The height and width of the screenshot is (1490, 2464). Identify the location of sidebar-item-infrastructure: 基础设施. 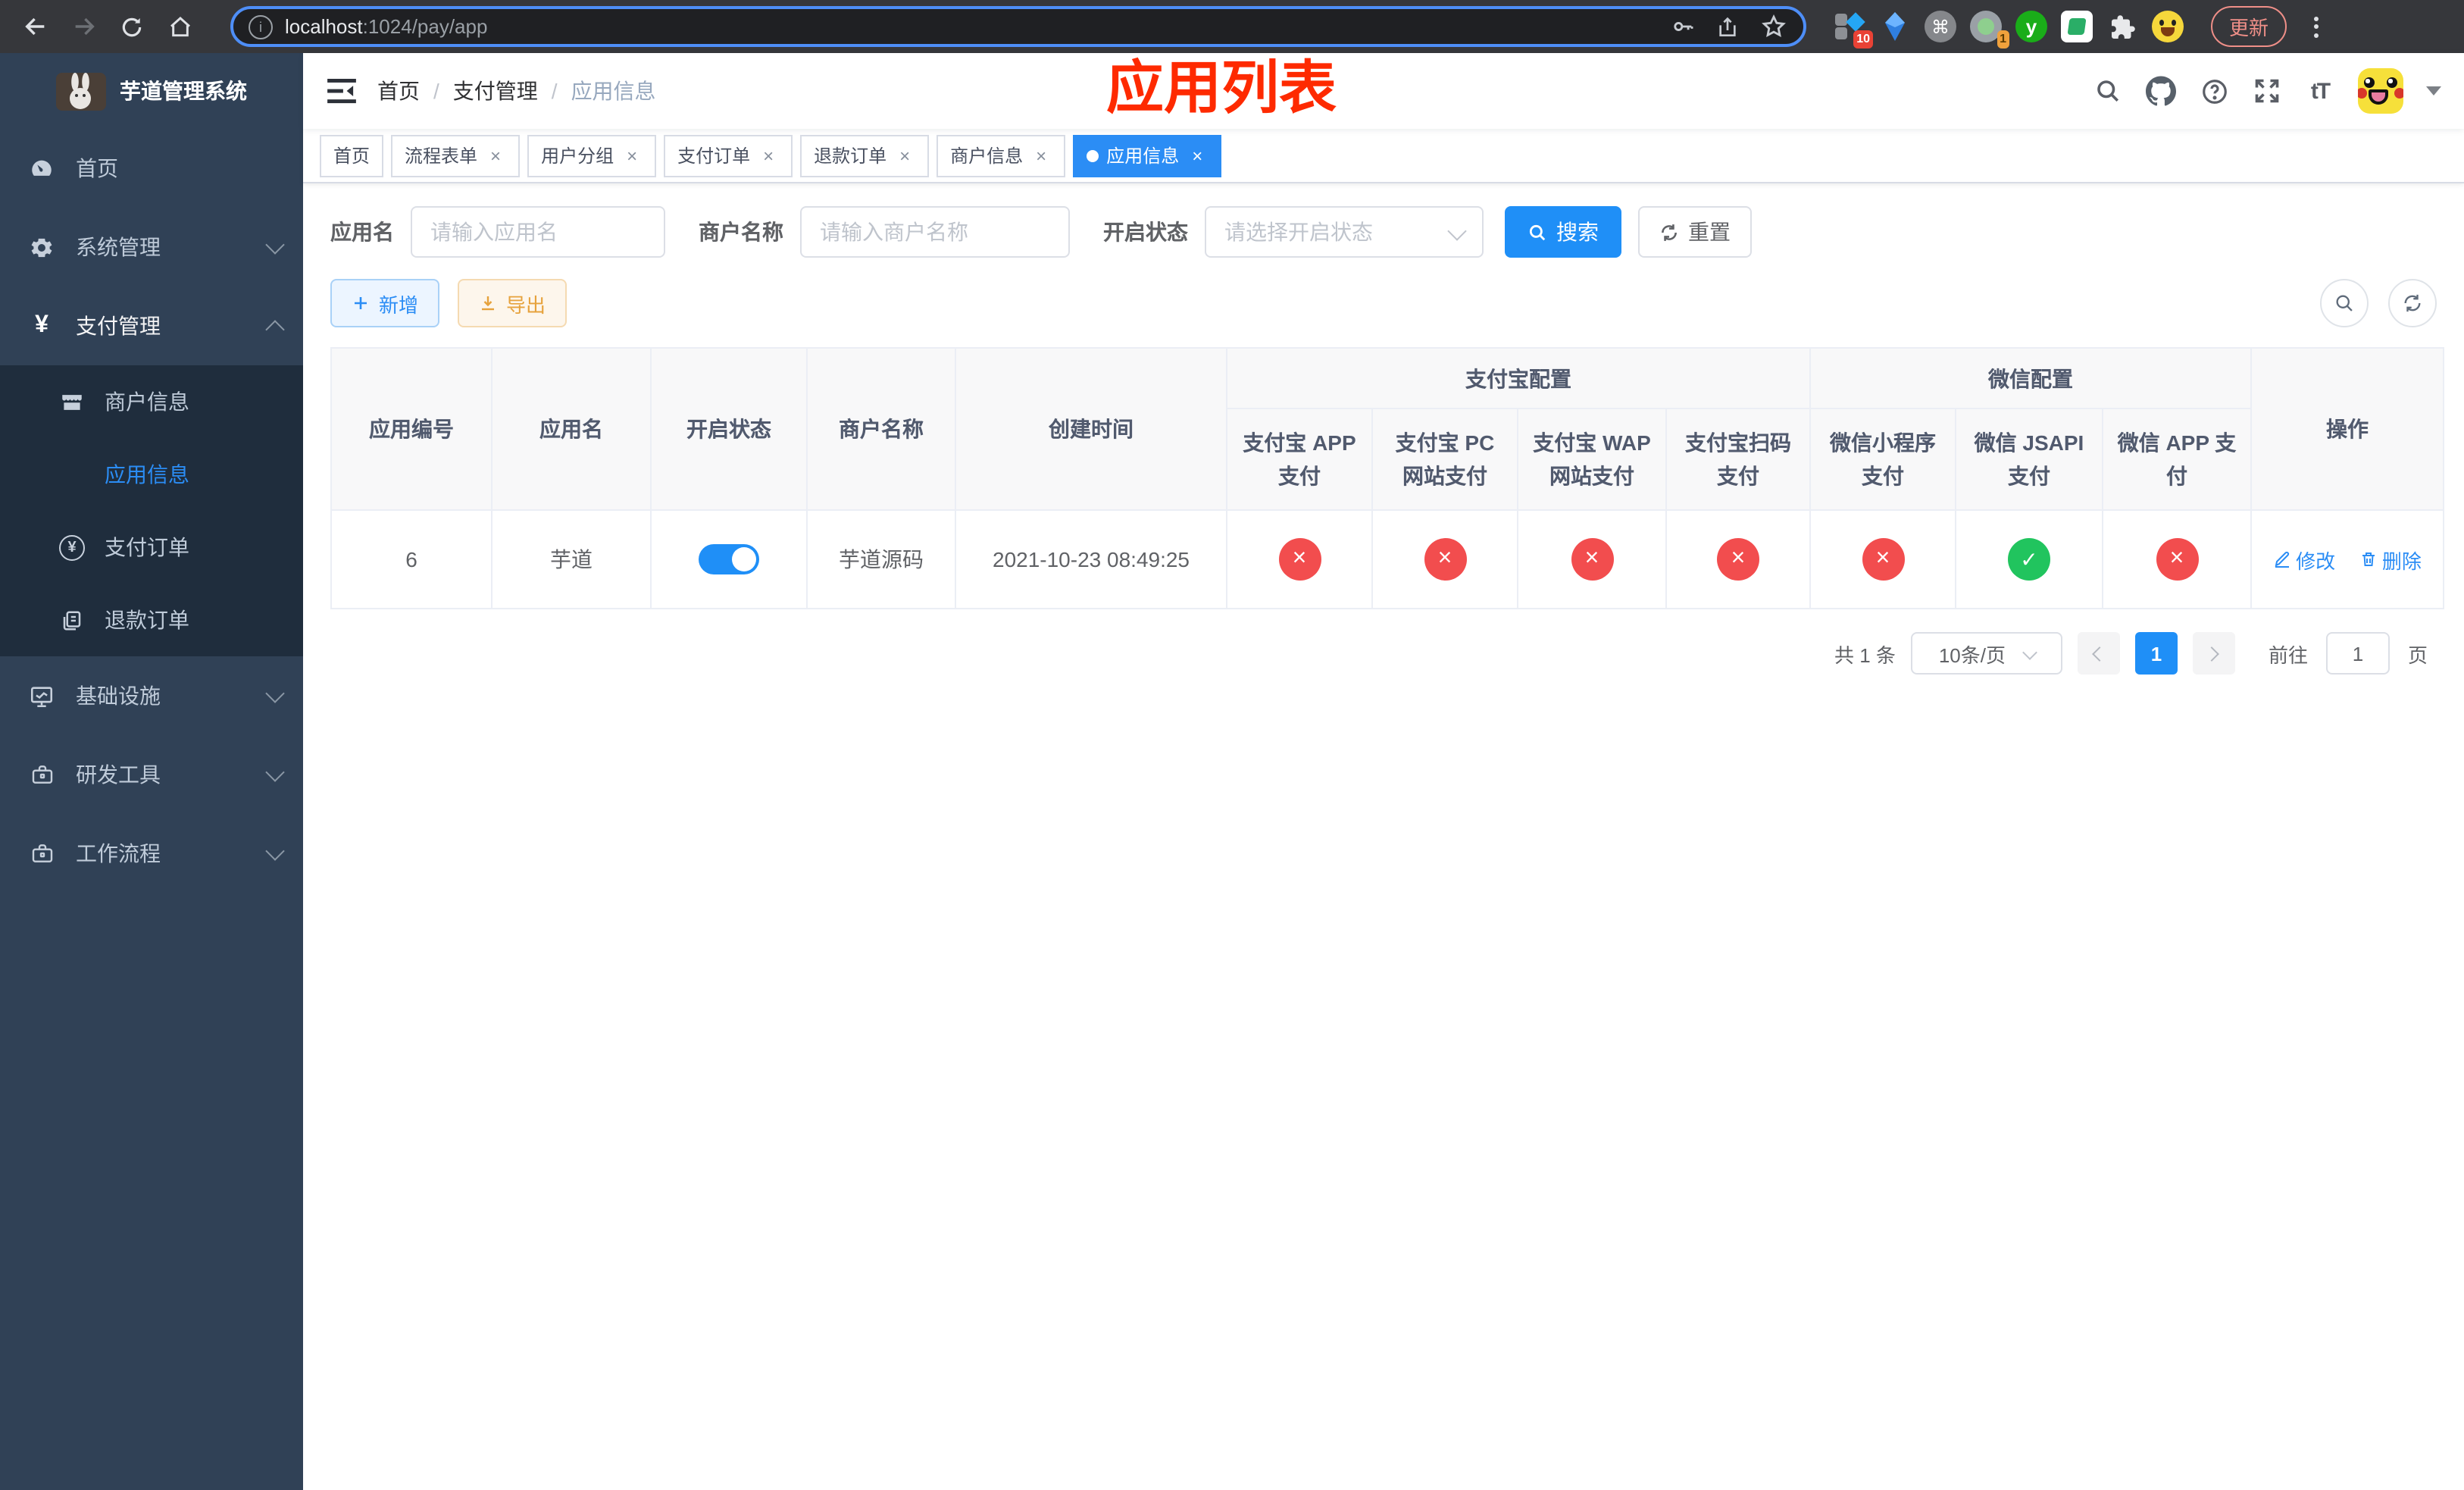
(151, 696).